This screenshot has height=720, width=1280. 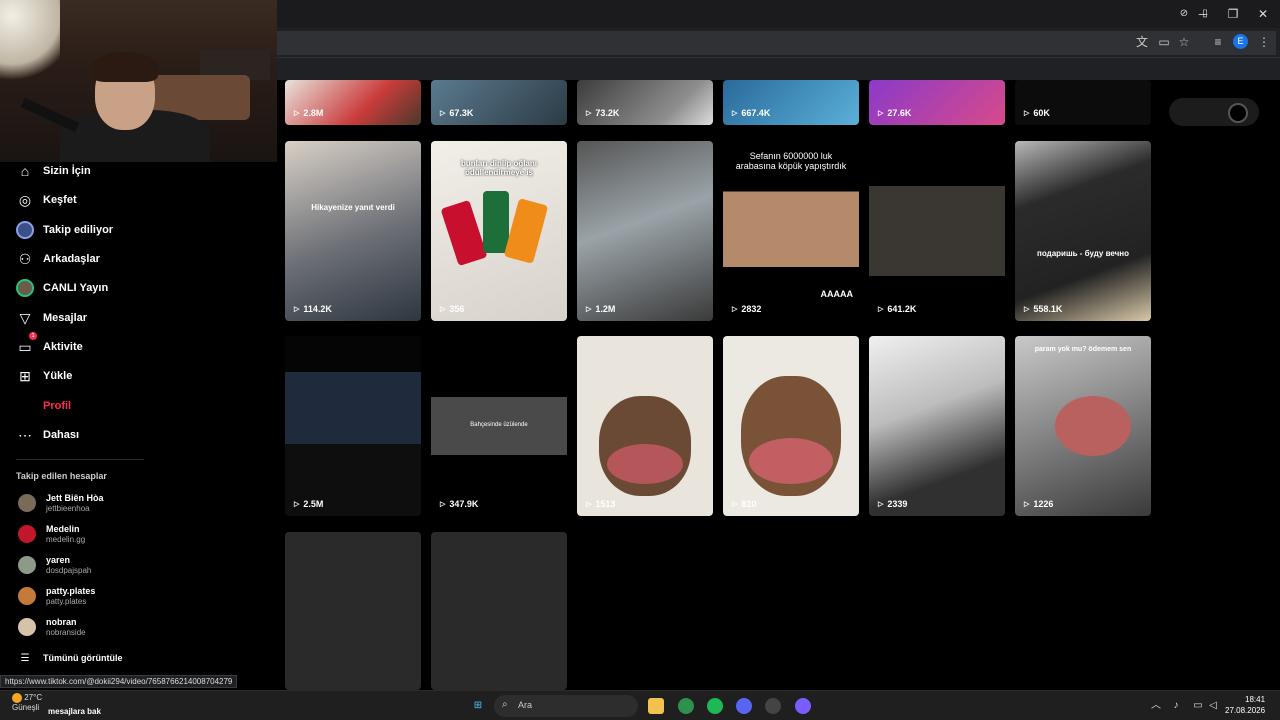 I want to click on followed-account: yaren dosdpajspah, so click(x=54, y=565).